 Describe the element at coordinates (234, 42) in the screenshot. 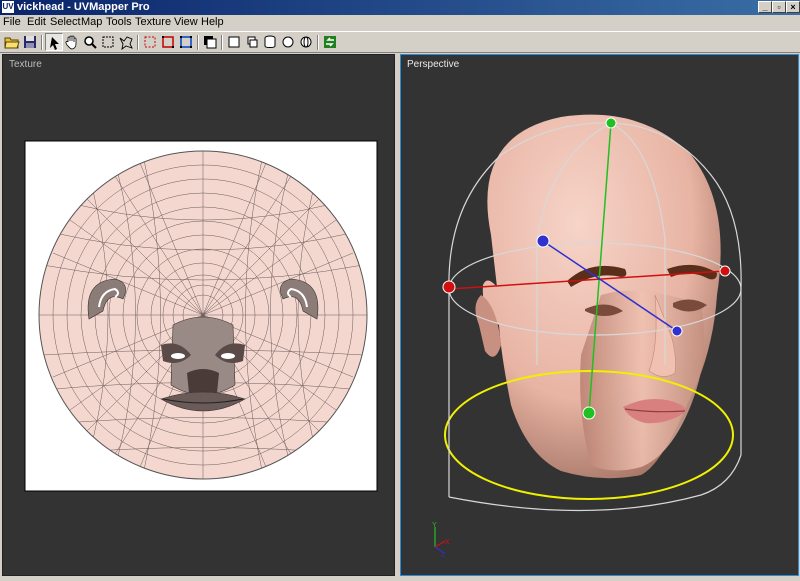

I see `box-map-icon` at that location.